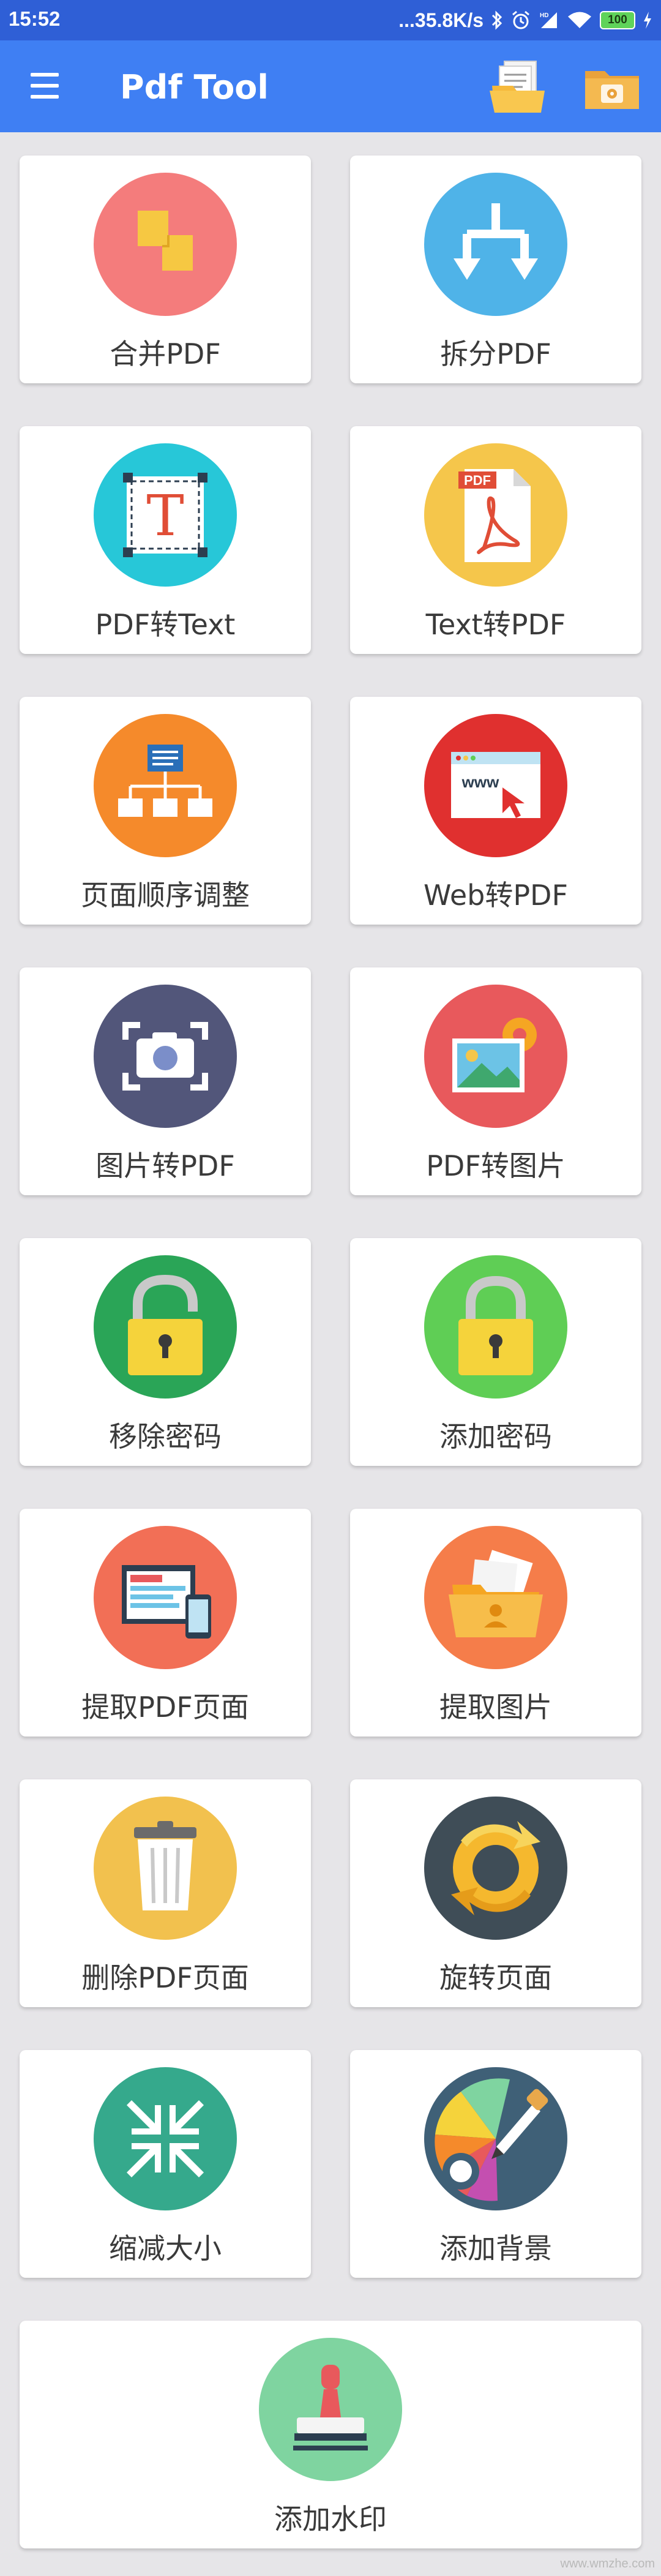 The width and height of the screenshot is (661, 2576). I want to click on svg-text: T, so click(165, 516).